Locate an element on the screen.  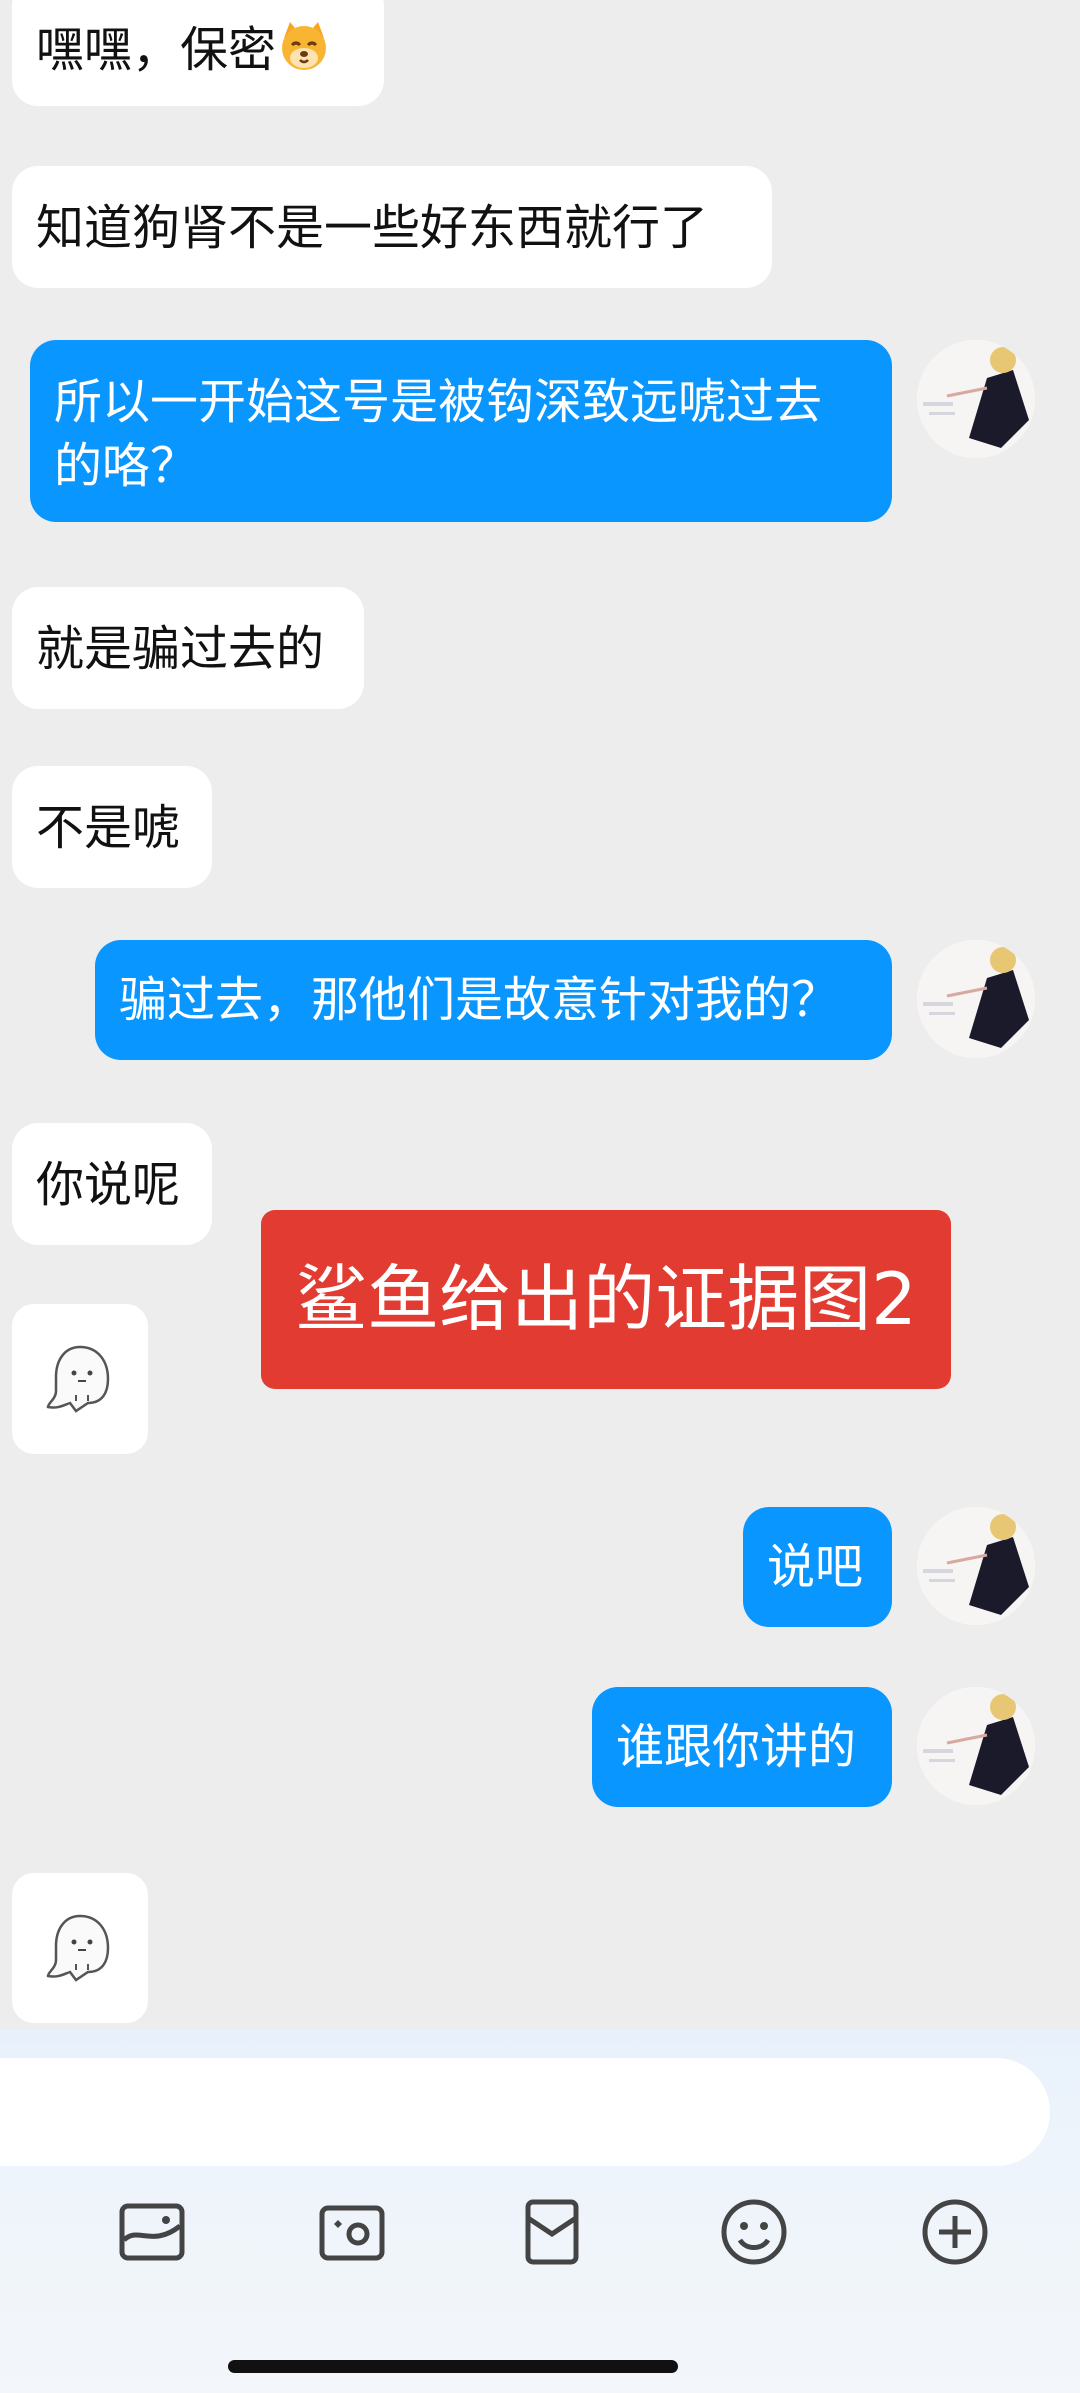
outgoing-message: 说吧 is located at coordinates (817, 1567).